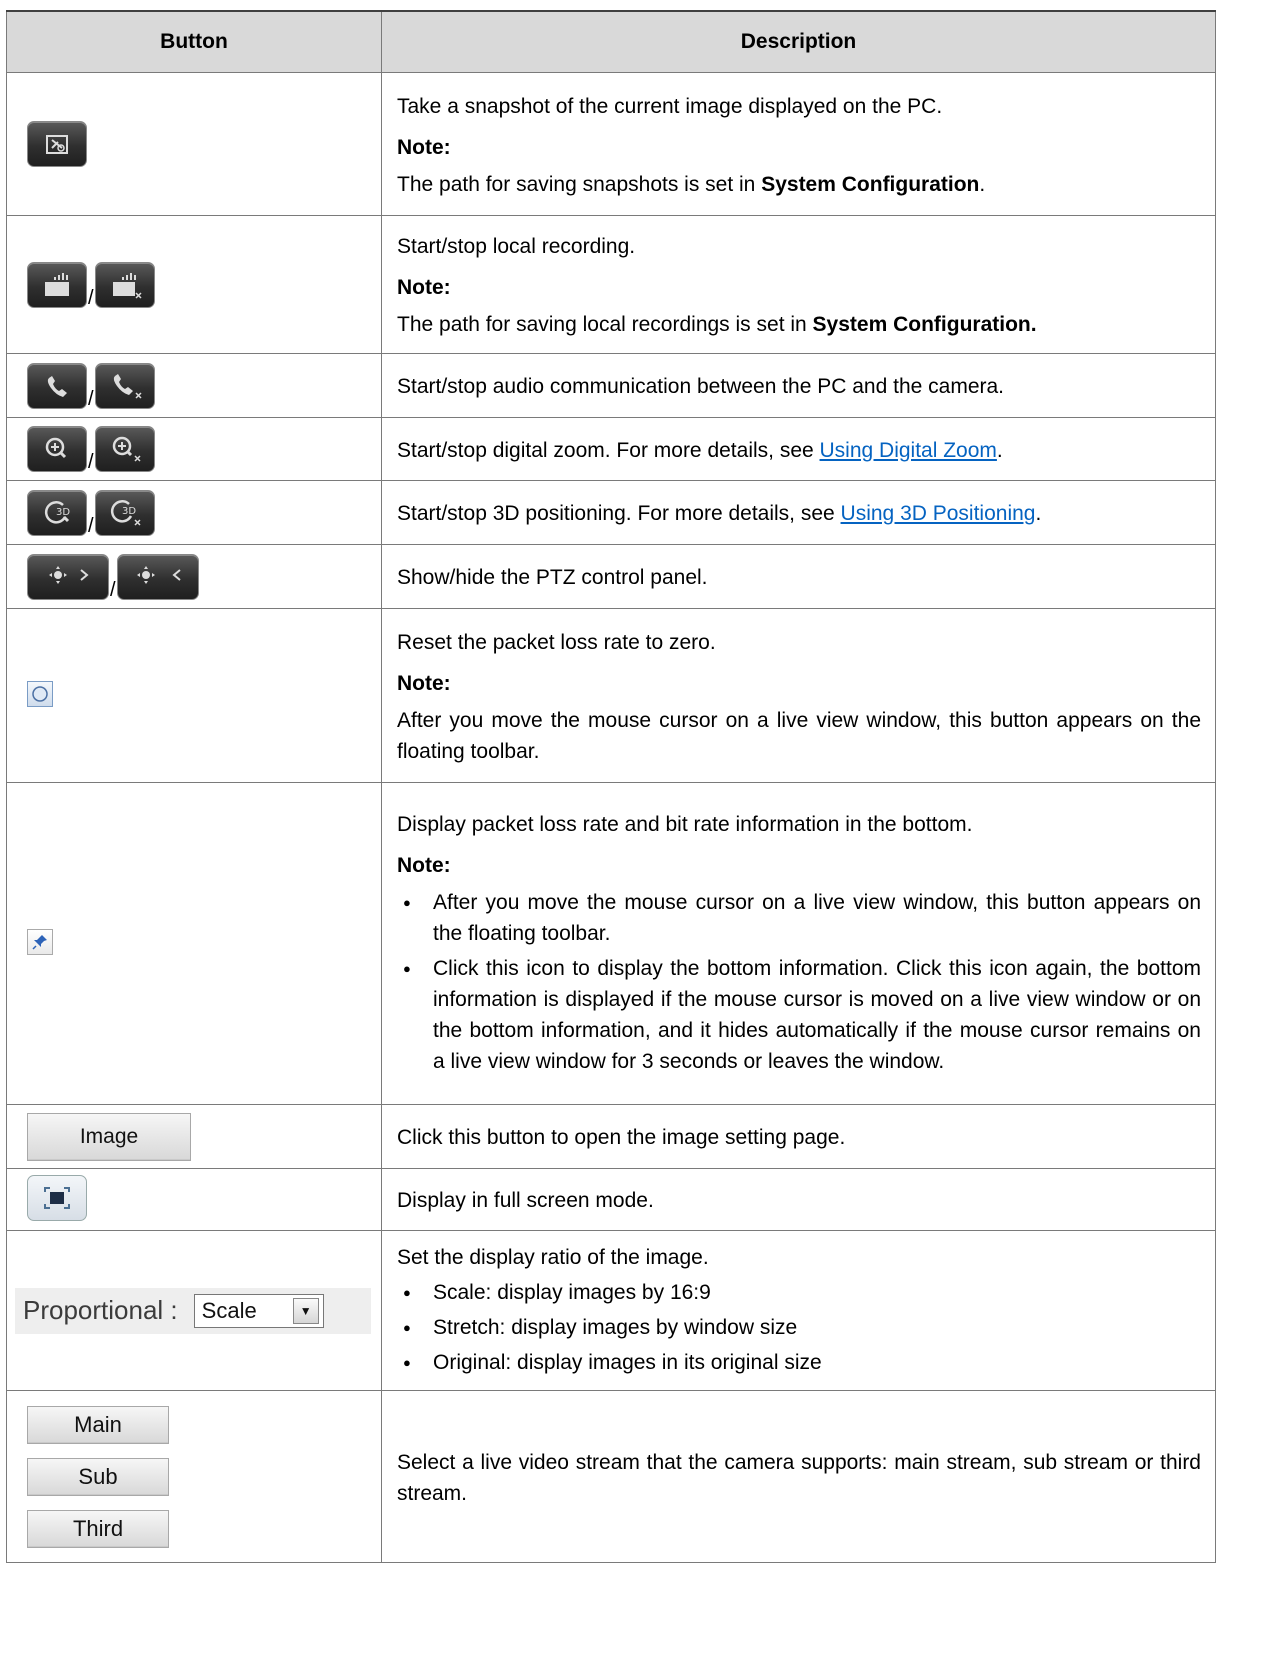 This screenshot has height=1654, width=1279. I want to click on proportional-control: Proportional : Scale ▼, so click(193, 1310).